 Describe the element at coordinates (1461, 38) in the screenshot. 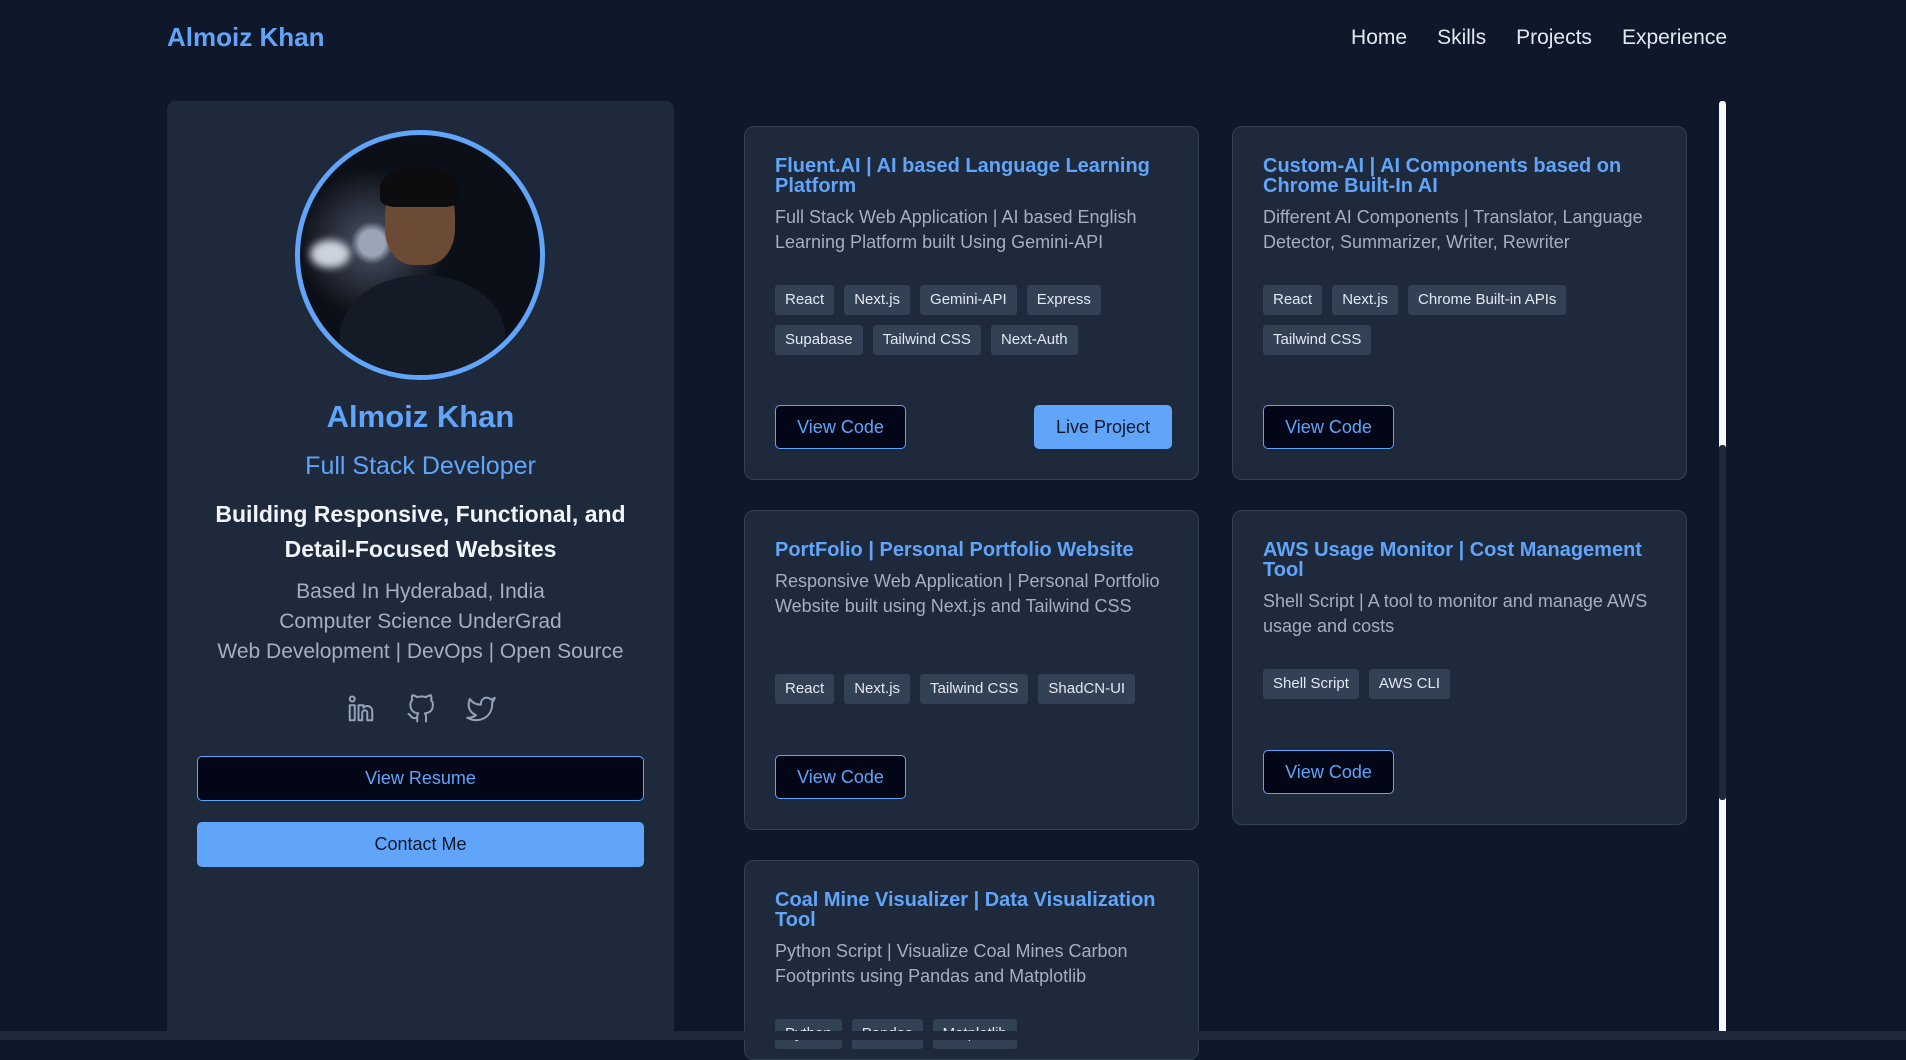

I see `nav-link-skills: Skills` at that location.